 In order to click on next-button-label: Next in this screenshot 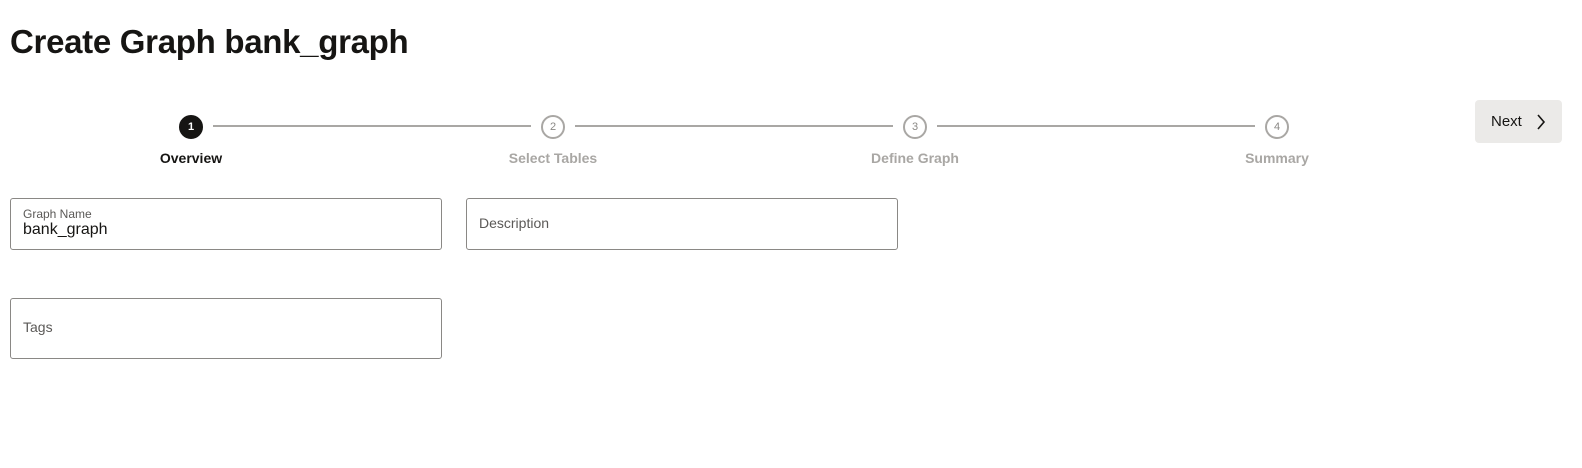, I will do `click(1506, 121)`.